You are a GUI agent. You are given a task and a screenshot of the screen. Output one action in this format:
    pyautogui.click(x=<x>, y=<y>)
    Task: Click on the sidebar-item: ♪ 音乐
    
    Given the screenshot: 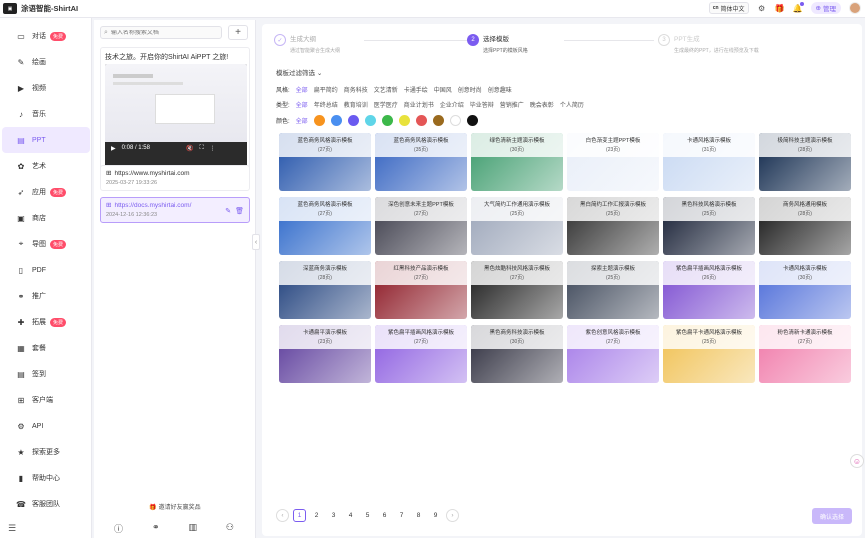 What is the action you would take?
    pyautogui.click(x=46, y=114)
    